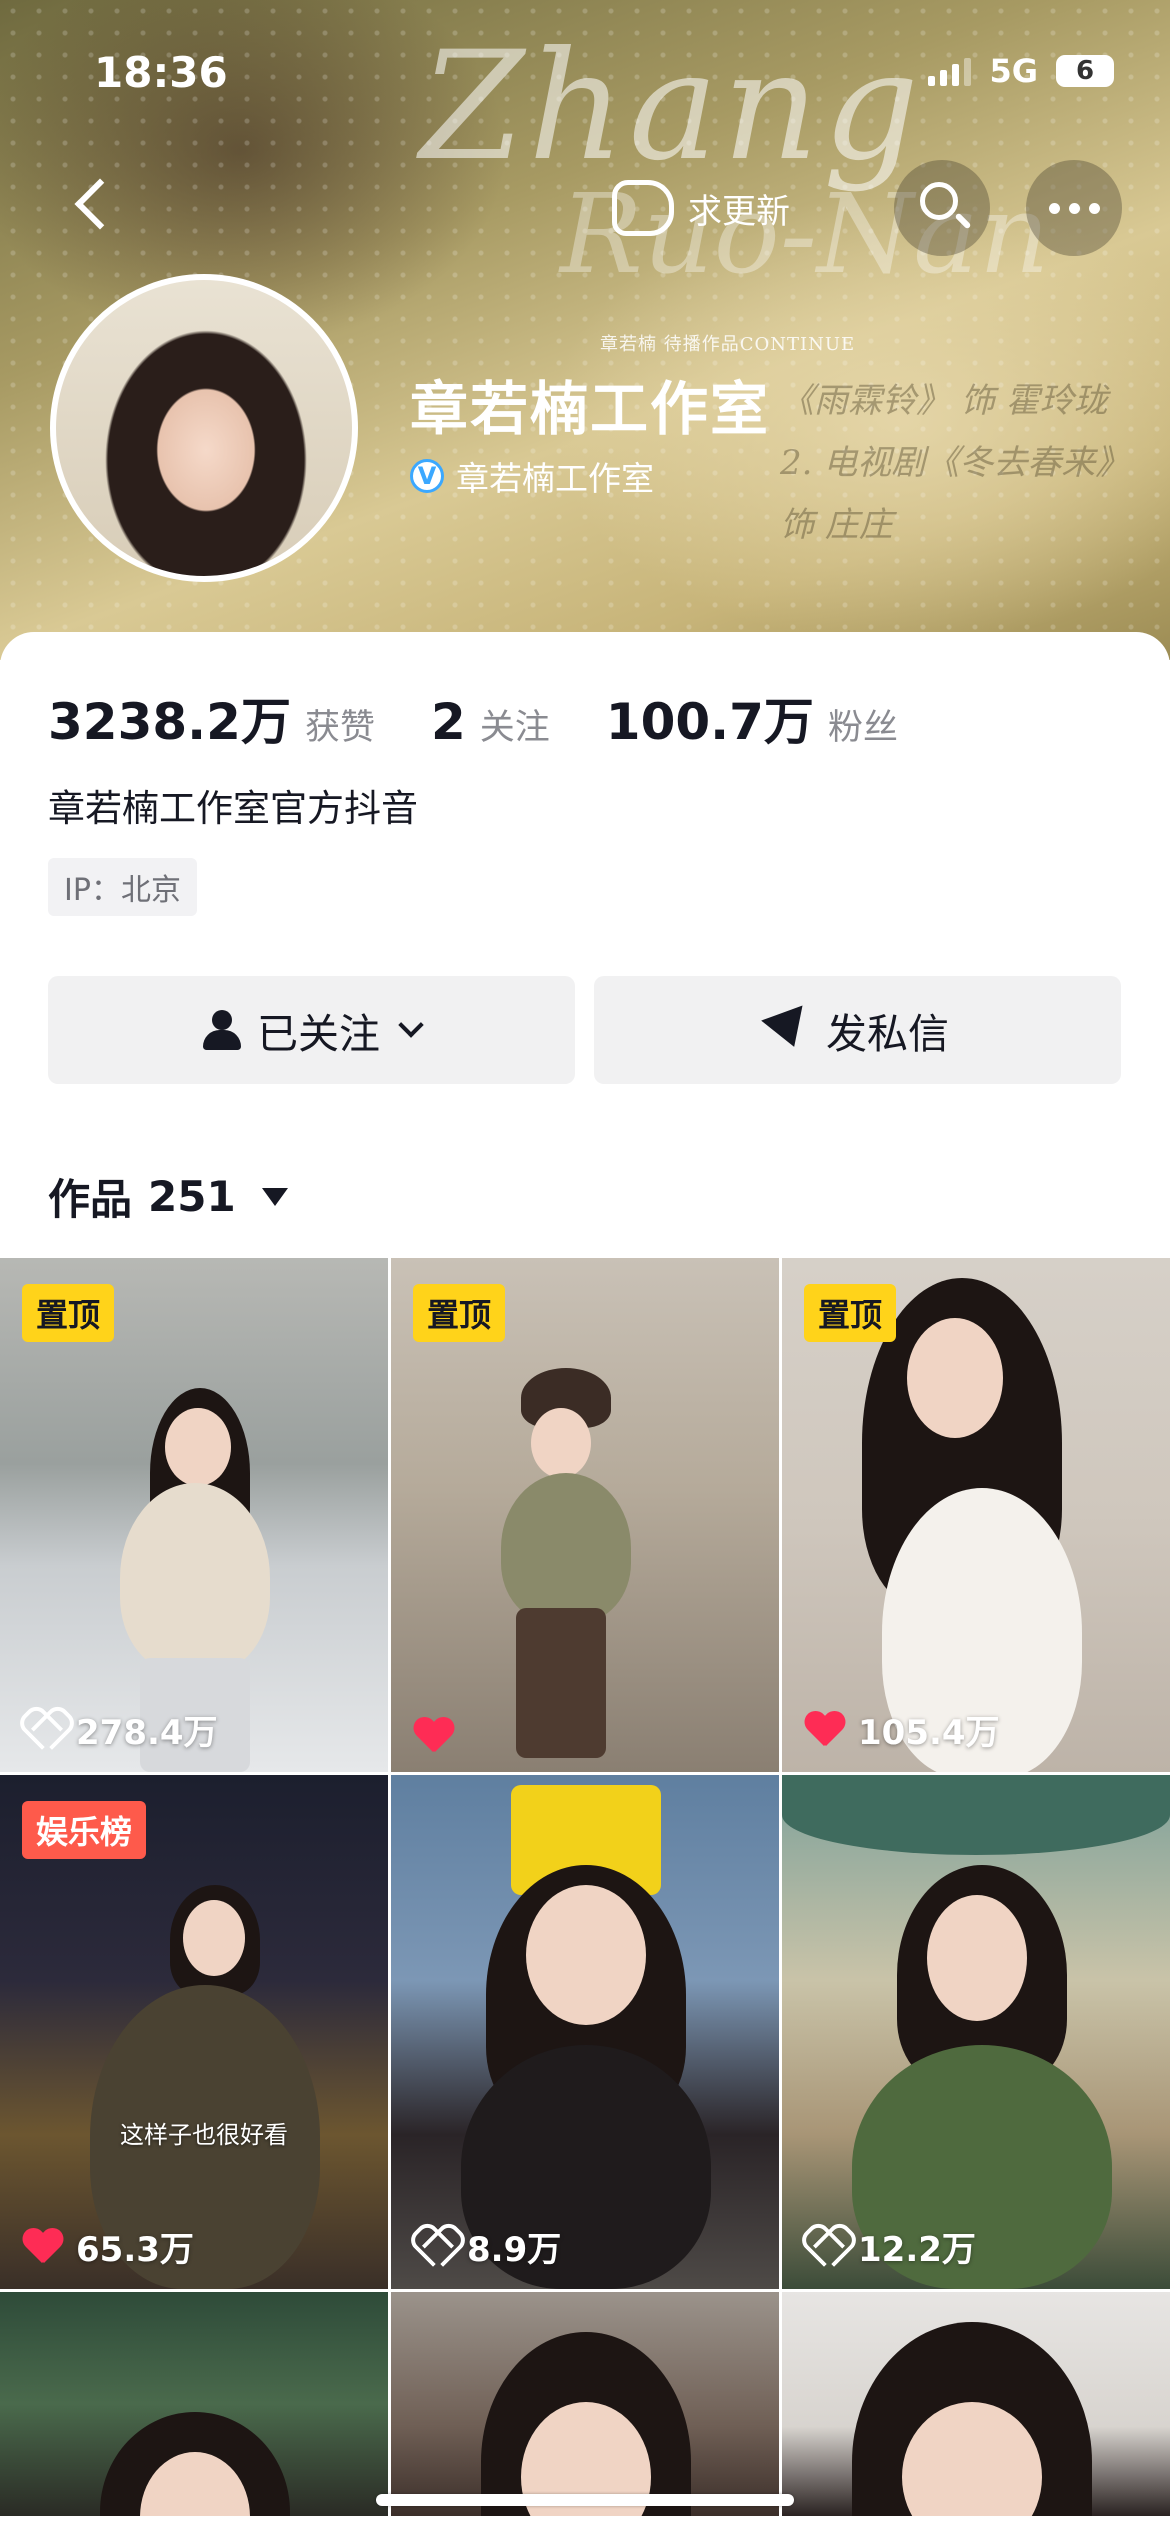 The height and width of the screenshot is (2532, 1170). Describe the element at coordinates (318, 1034) in the screenshot. I see `followed-label: 已关注` at that location.